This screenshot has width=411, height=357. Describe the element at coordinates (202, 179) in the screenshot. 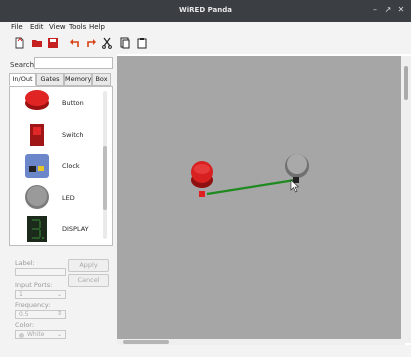

I see `circuit-button` at that location.